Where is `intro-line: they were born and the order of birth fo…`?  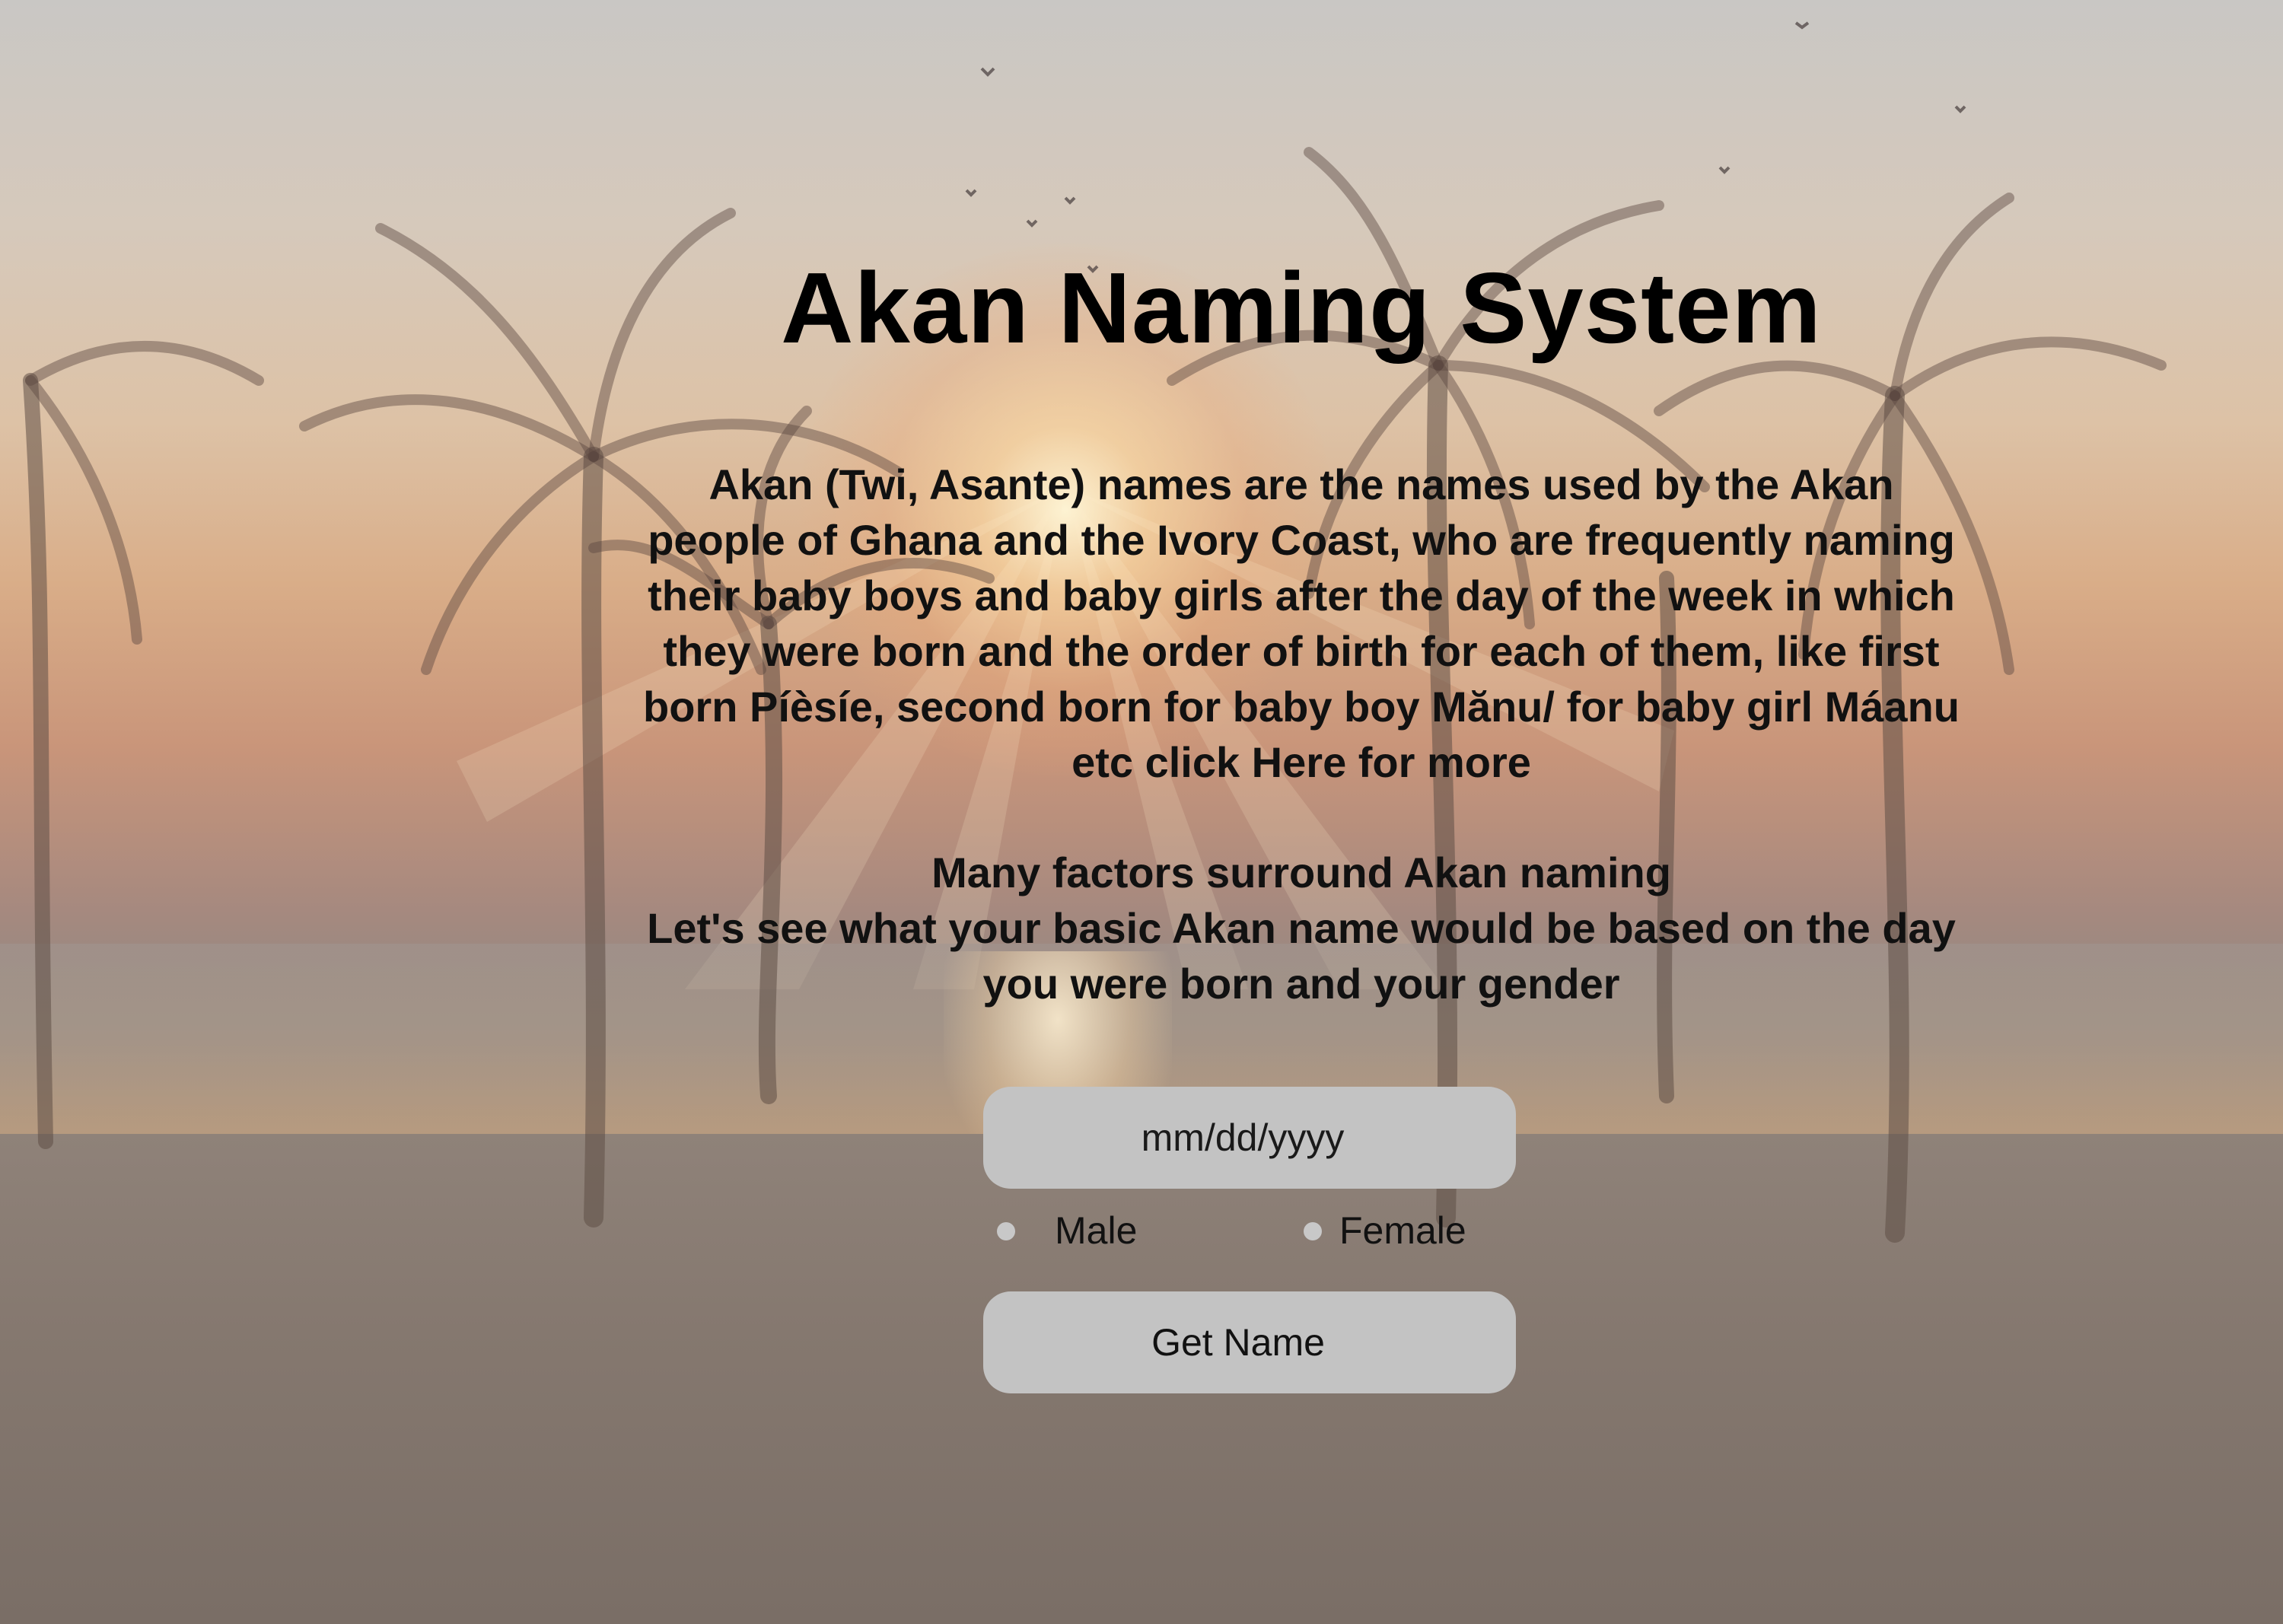 intro-line: they were born and the order of birth fo… is located at coordinates (1301, 651).